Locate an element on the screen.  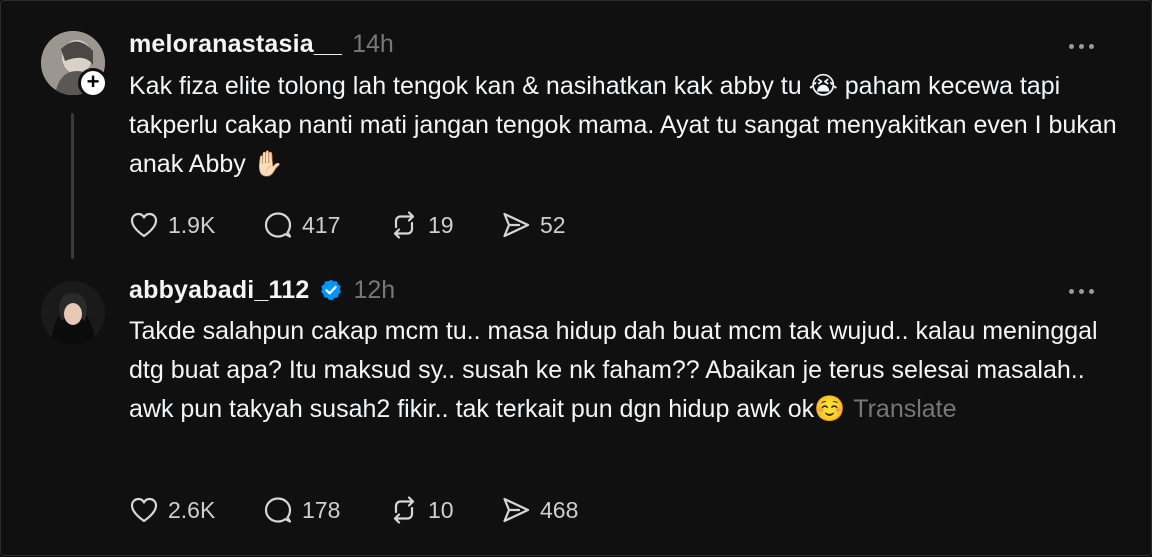
post-time: 14h is located at coordinates (373, 43).